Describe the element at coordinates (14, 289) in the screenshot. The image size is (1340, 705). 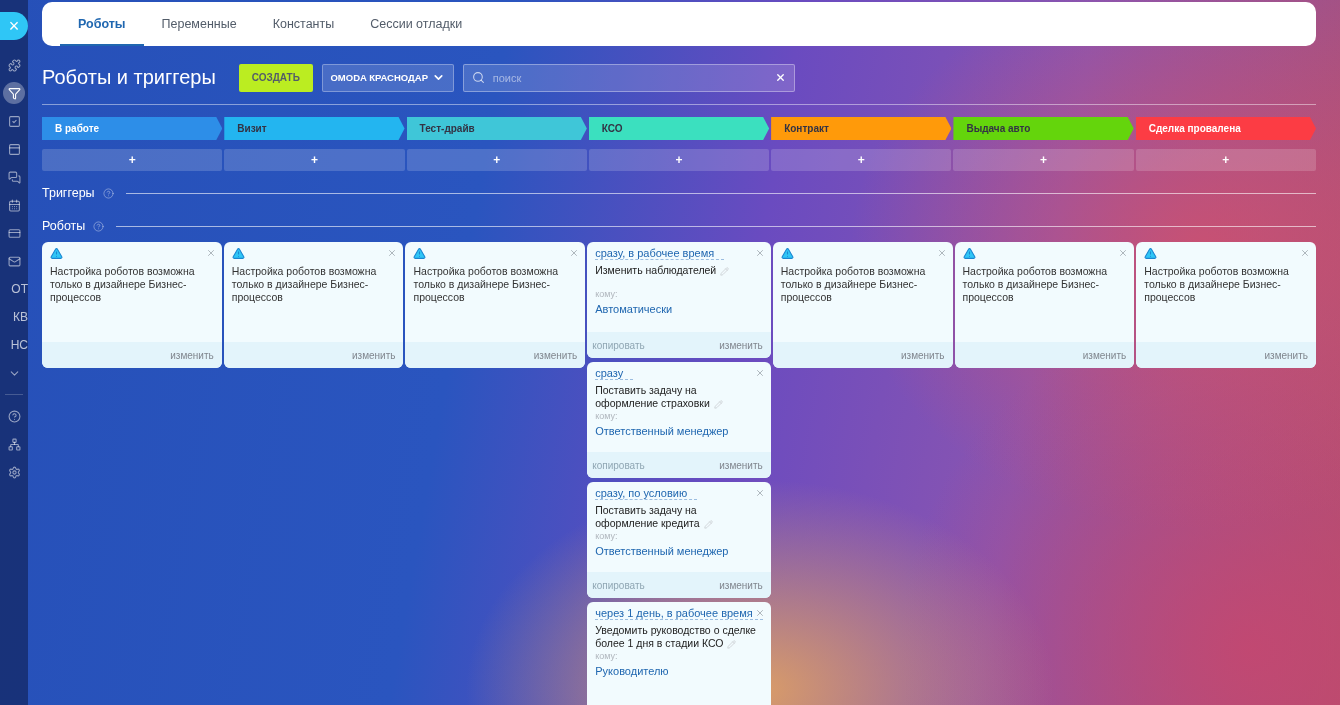
I see `sidebar-item: ОТ` at that location.